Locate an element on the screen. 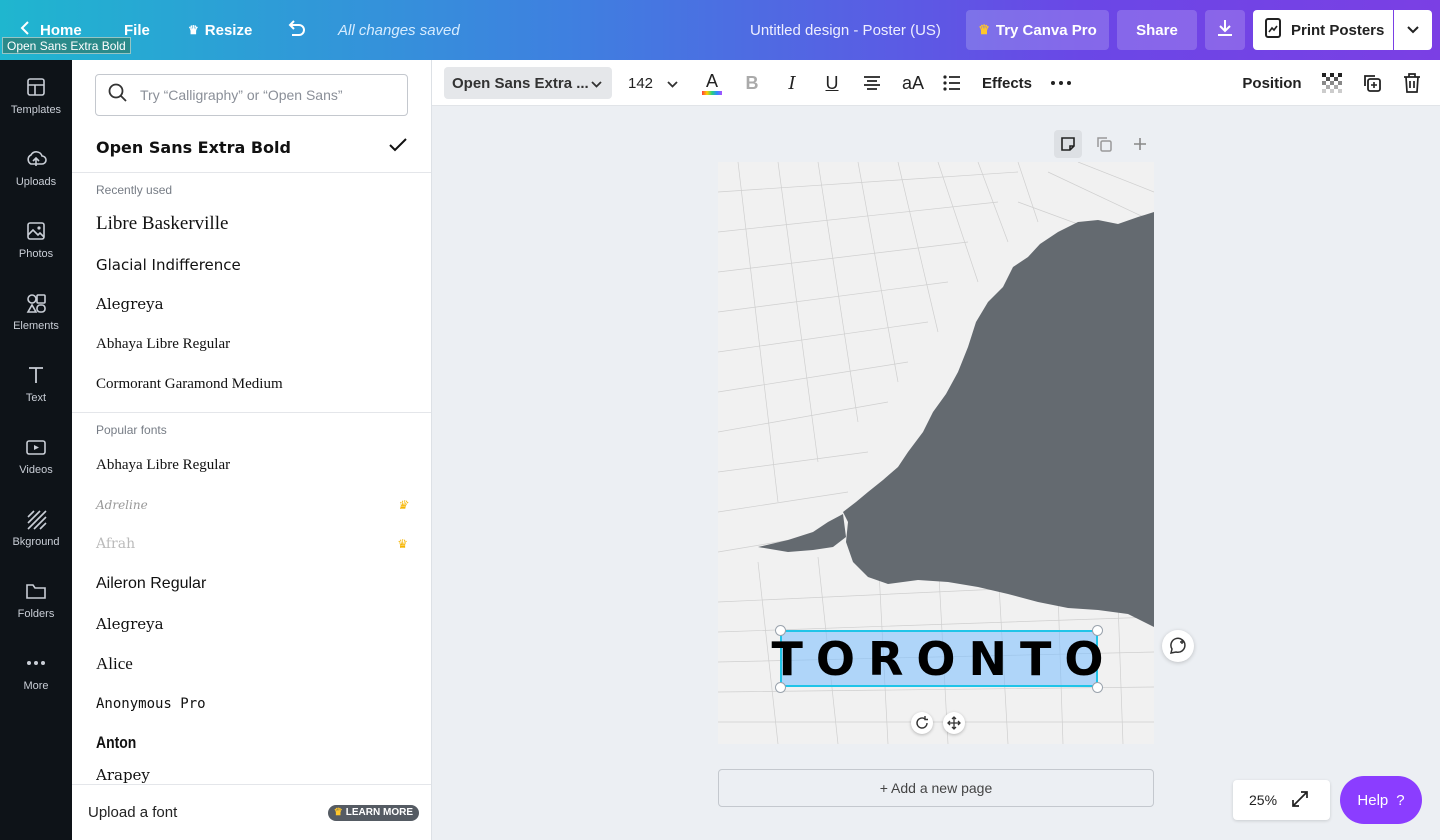 Image resolution: width=1440 pixels, height=840 pixels. undo-button is located at coordinates (296, 30).